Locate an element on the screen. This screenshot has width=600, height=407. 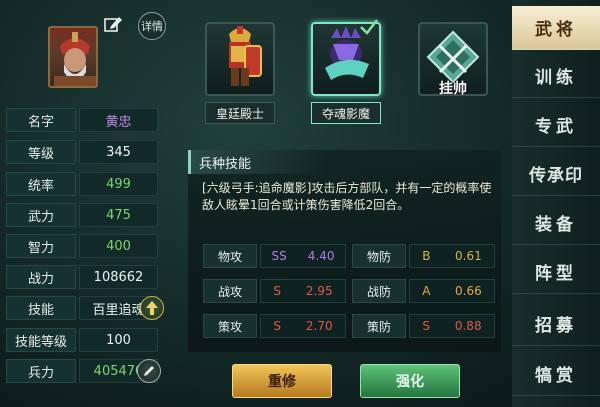
rebuild-button: 重修 is located at coordinates (282, 381).